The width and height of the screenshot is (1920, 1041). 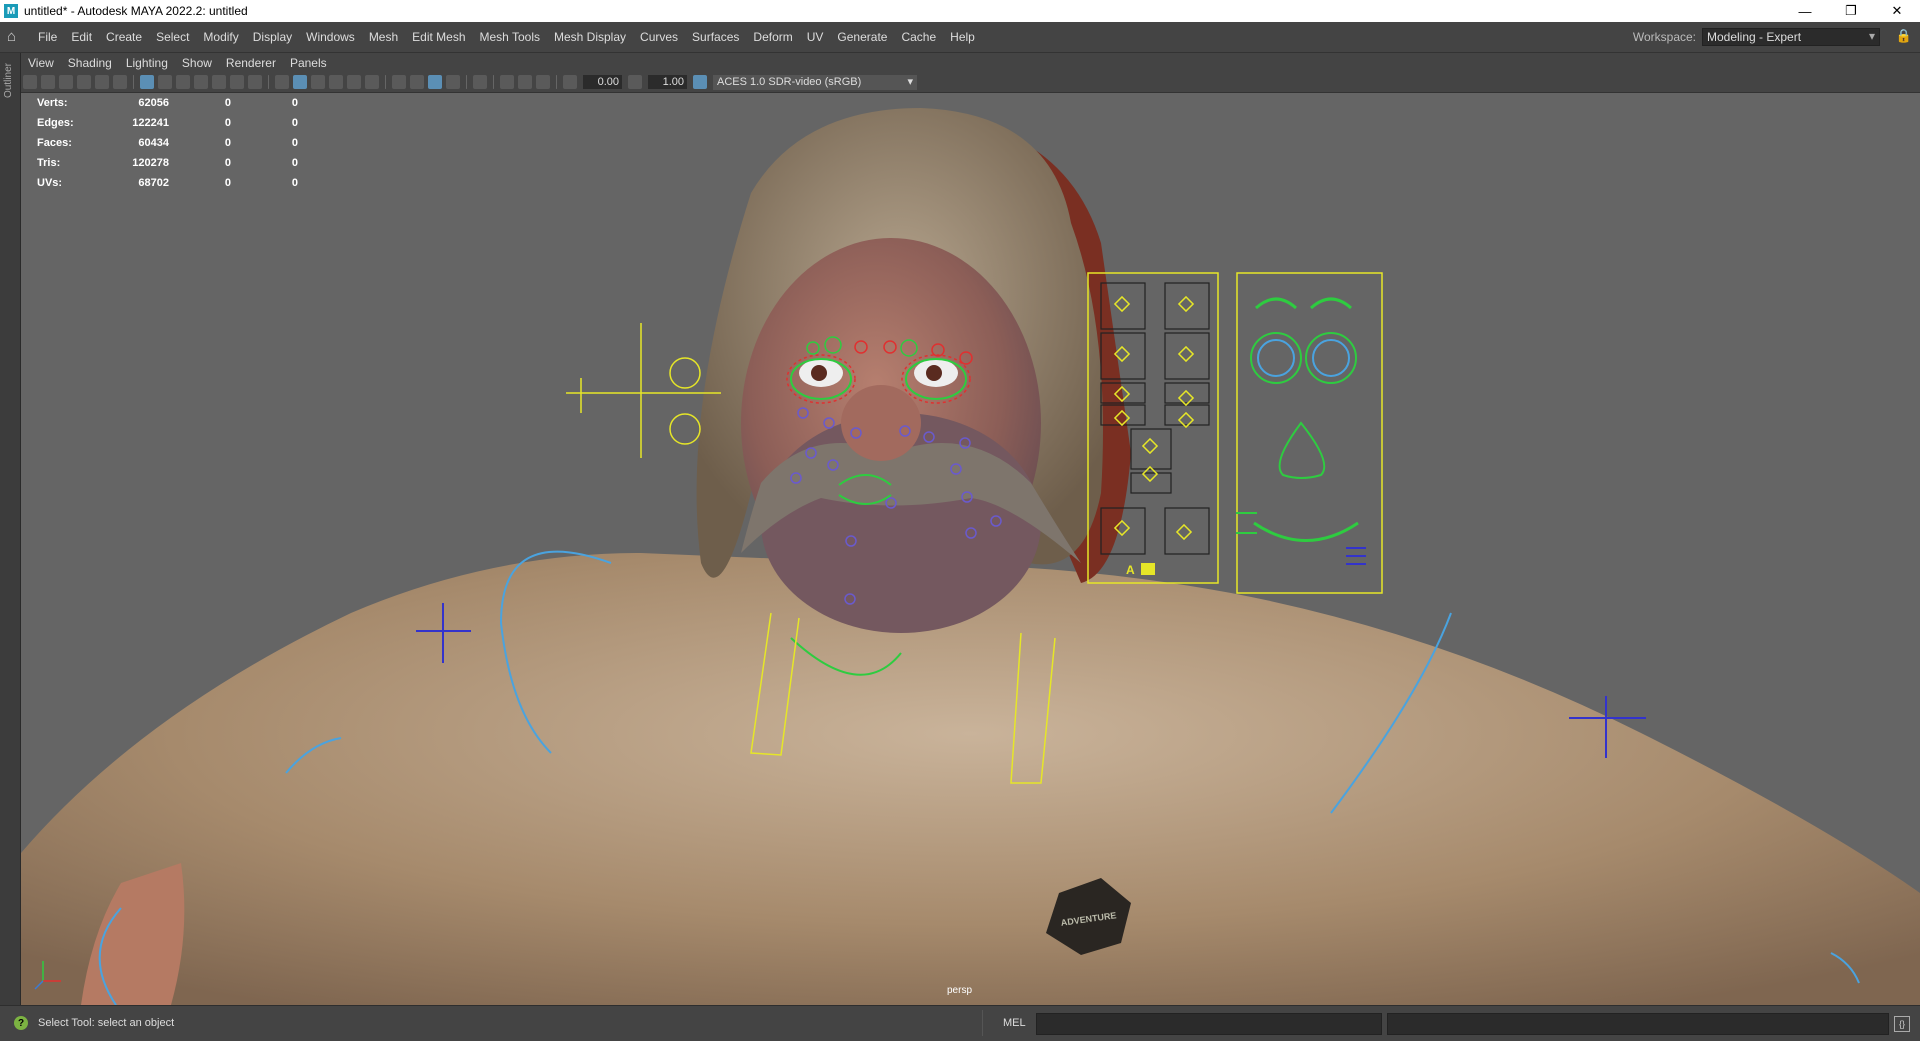 I want to click on xray-joints-icon, so click(x=543, y=82).